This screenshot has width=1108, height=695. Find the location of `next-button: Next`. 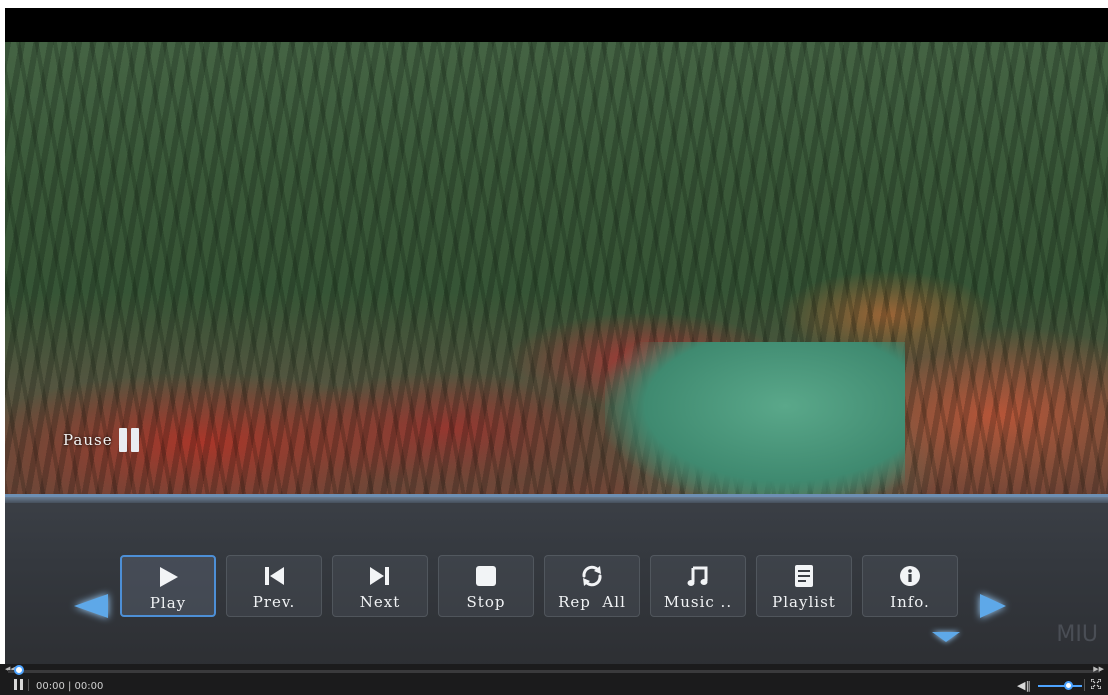

next-button: Next is located at coordinates (380, 586).